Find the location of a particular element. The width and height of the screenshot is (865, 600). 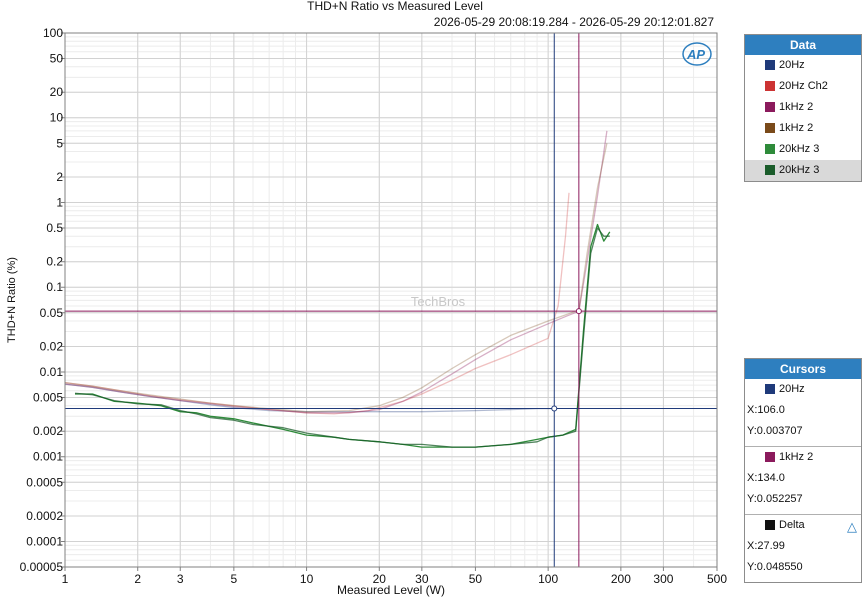

y-tick-label: 2 is located at coordinates (59, 177).